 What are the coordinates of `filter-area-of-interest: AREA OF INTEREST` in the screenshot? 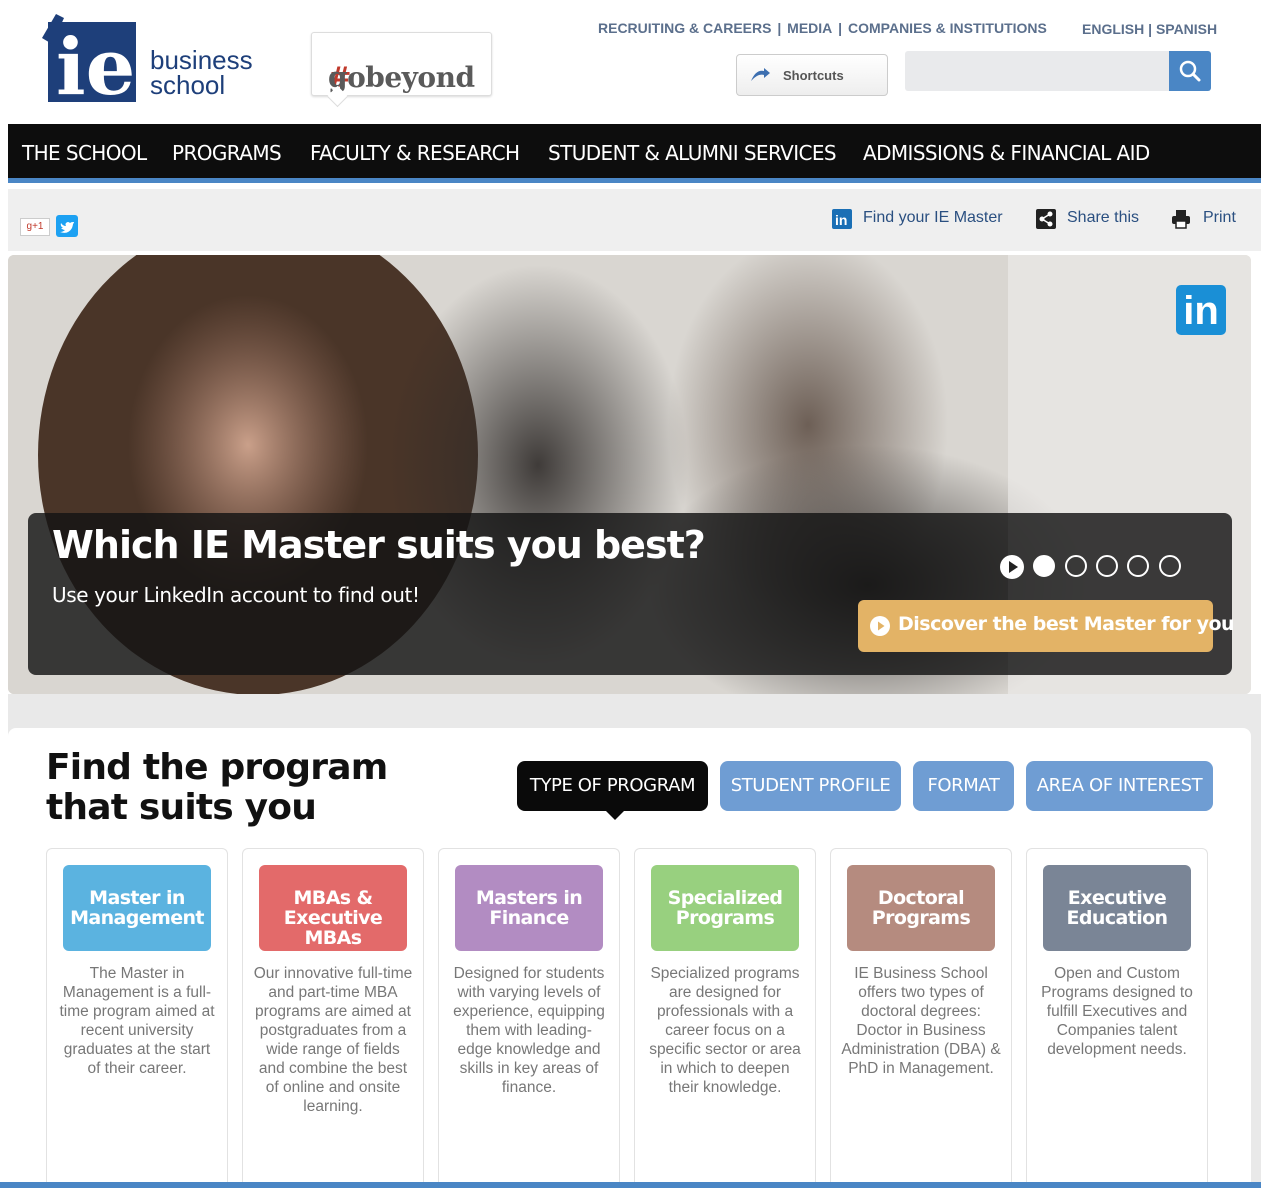 It's located at (1119, 786).